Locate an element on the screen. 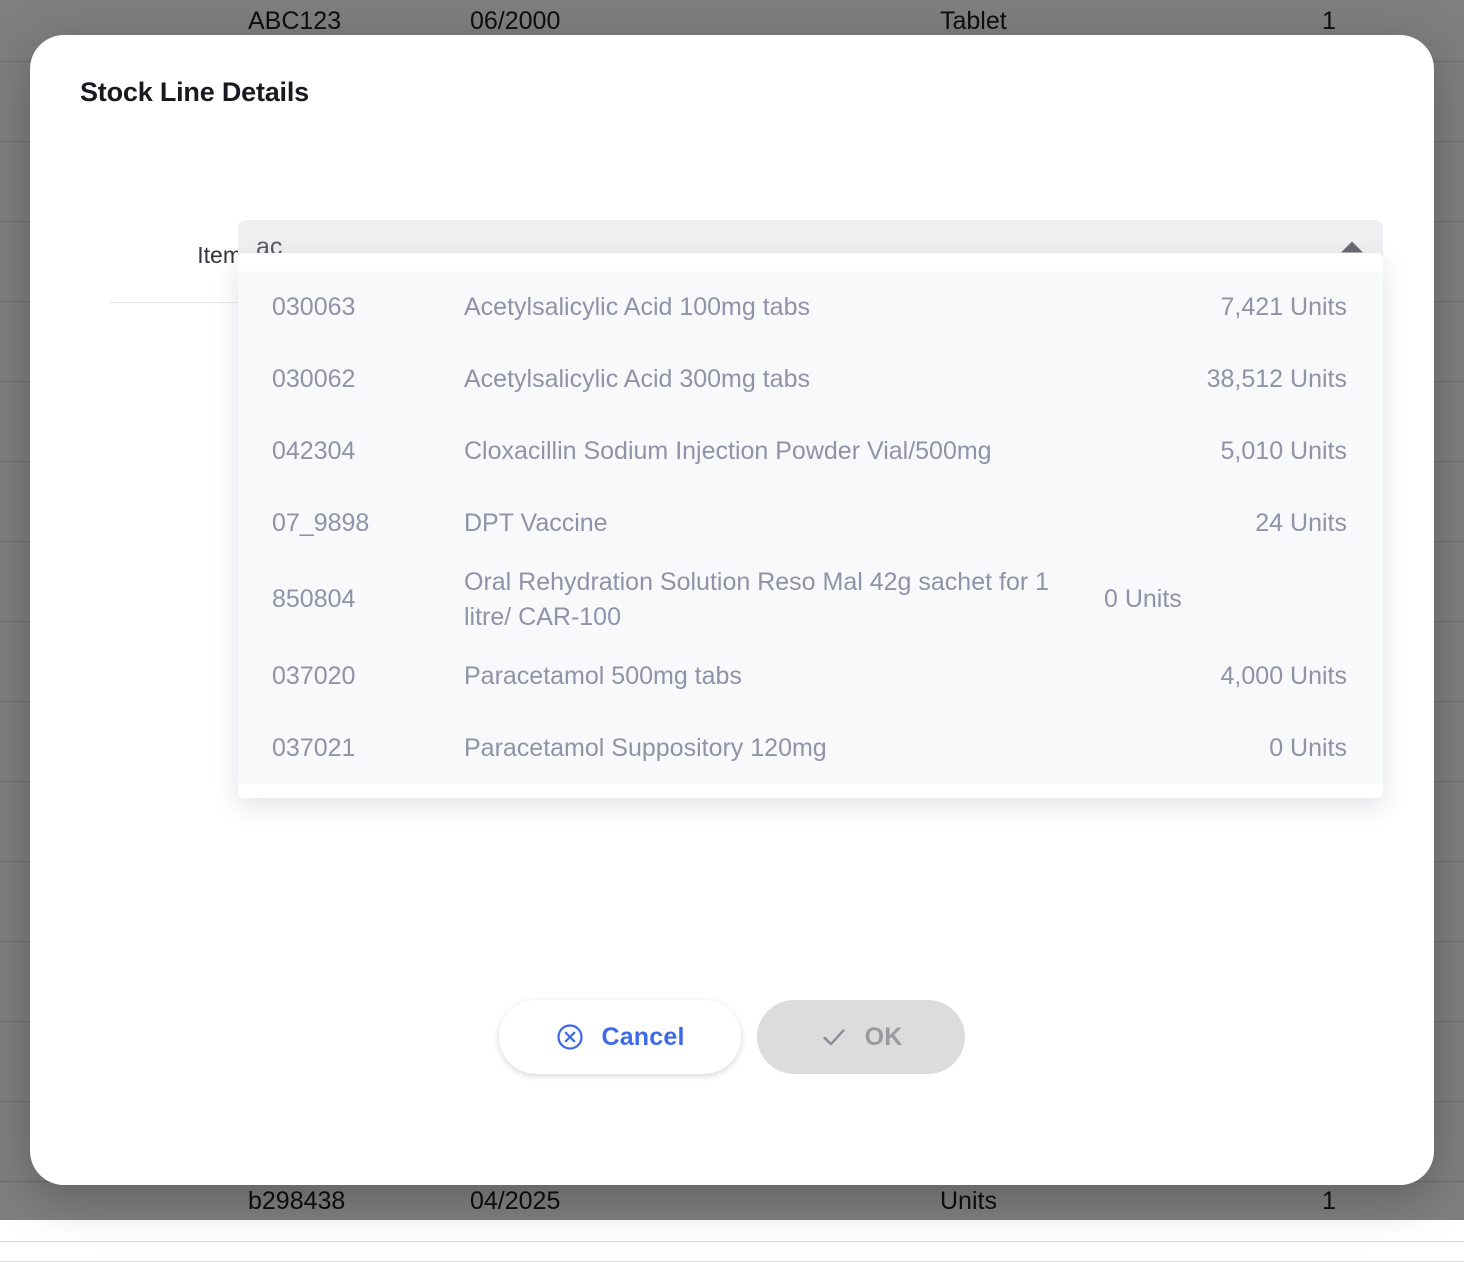 The width and height of the screenshot is (1464, 1262). modal-title: Stock Line Details is located at coordinates (194, 92).